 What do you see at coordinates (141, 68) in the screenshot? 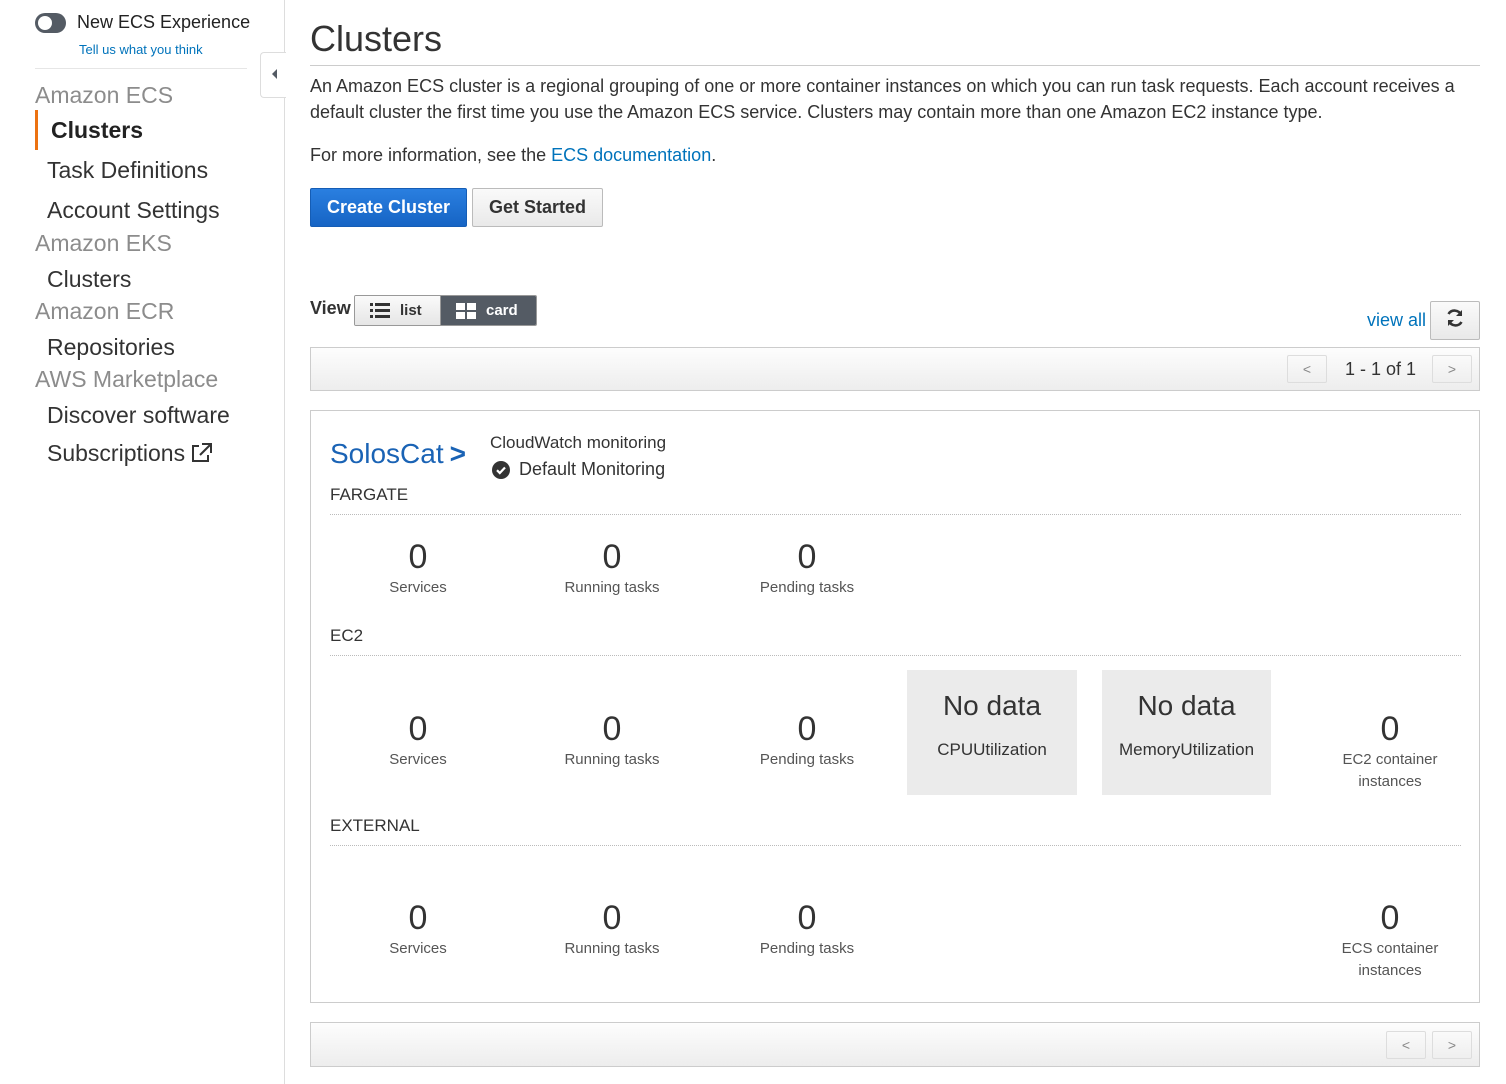
I see `sidebar-divider` at bounding box center [141, 68].